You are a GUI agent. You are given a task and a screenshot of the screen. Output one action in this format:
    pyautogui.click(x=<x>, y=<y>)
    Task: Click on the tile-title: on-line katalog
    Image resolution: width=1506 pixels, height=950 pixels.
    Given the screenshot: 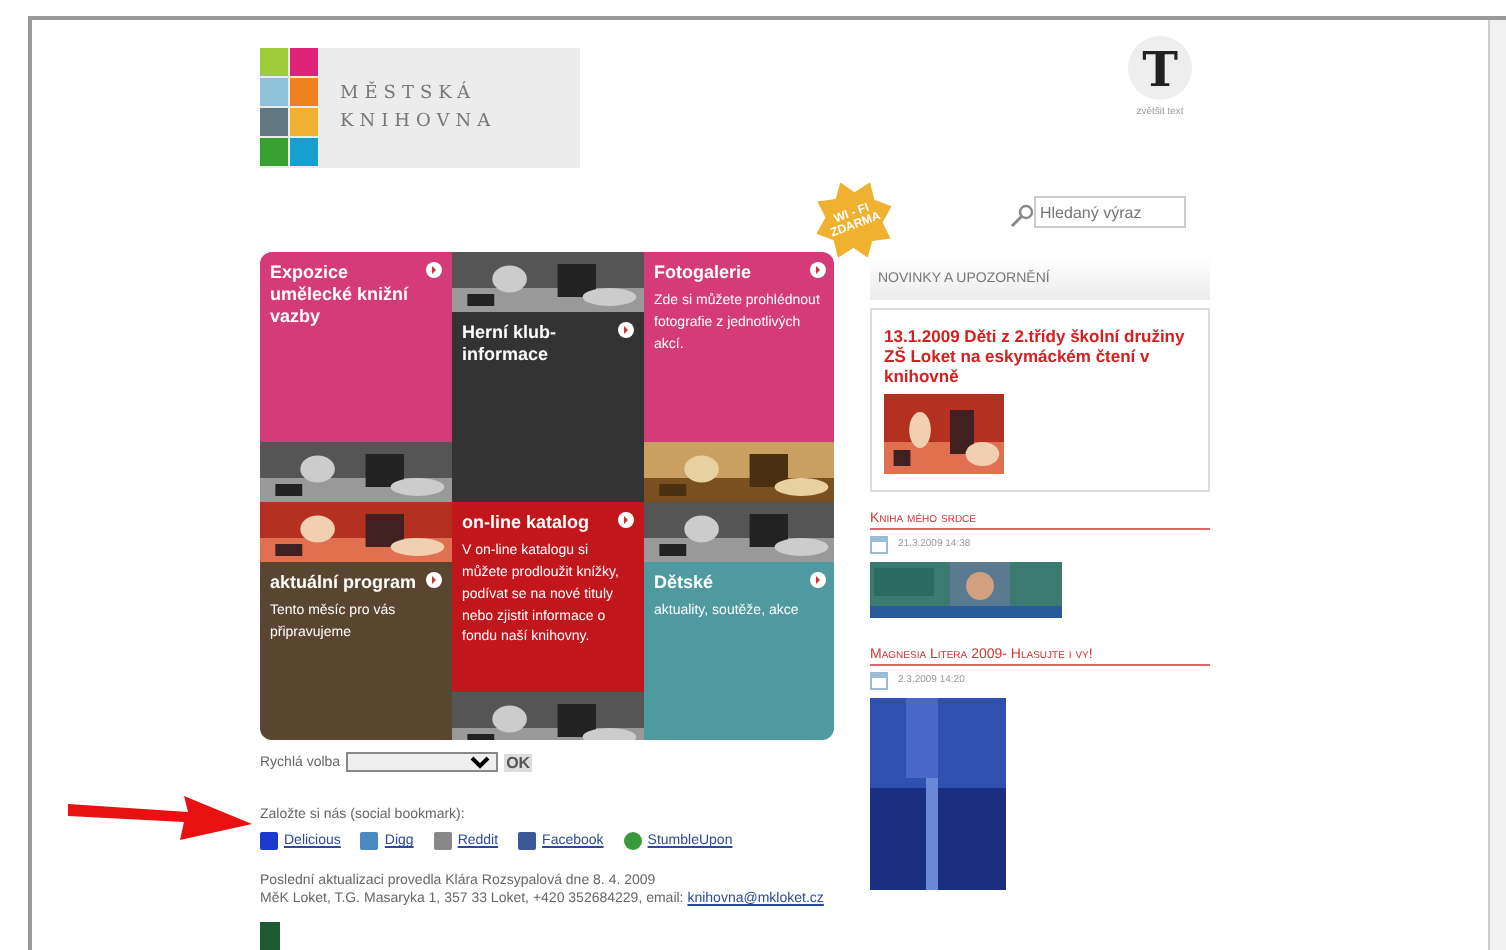 What is the action you would take?
    pyautogui.click(x=526, y=522)
    